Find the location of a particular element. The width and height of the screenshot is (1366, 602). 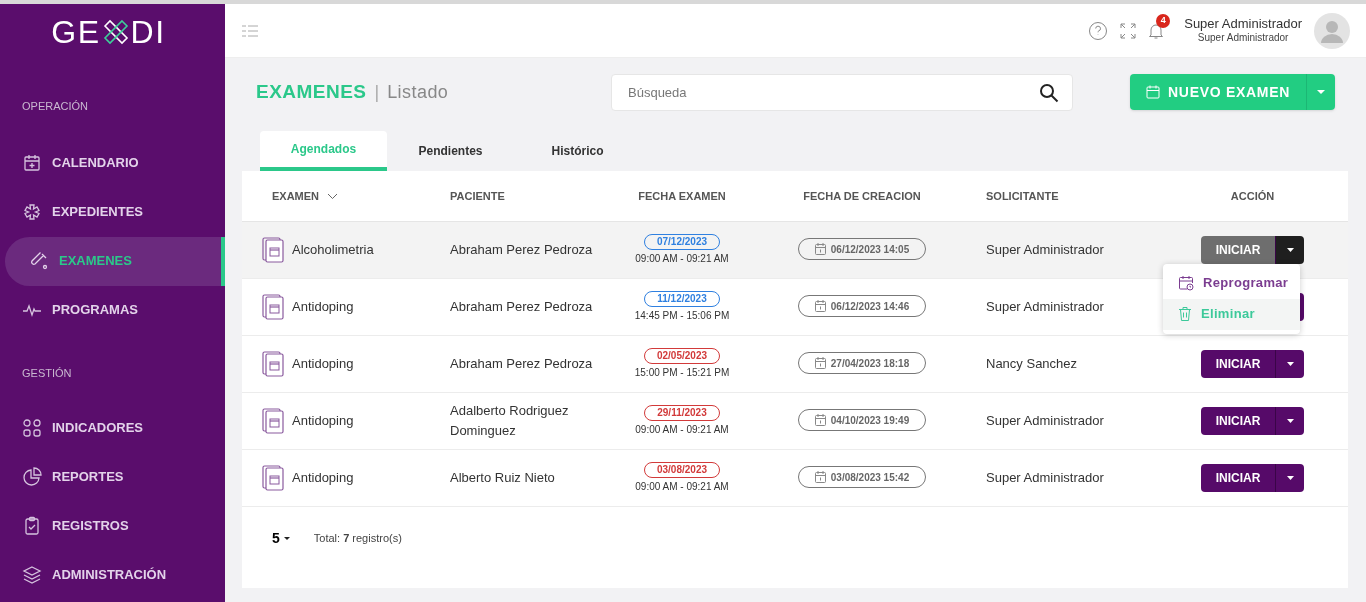

grid-icon is located at coordinates (32, 427).